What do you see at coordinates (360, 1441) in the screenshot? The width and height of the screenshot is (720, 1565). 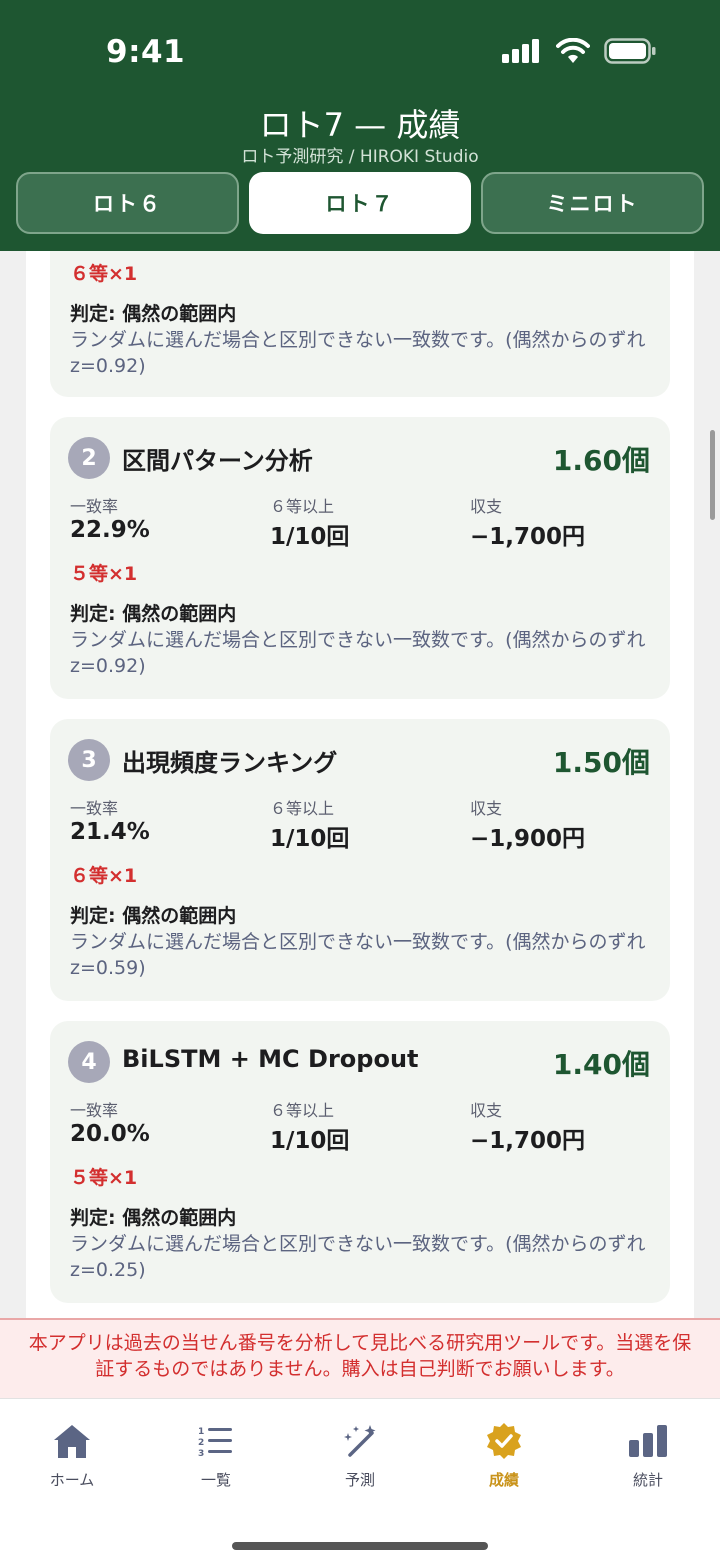 I see `magic-wand-icon` at bounding box center [360, 1441].